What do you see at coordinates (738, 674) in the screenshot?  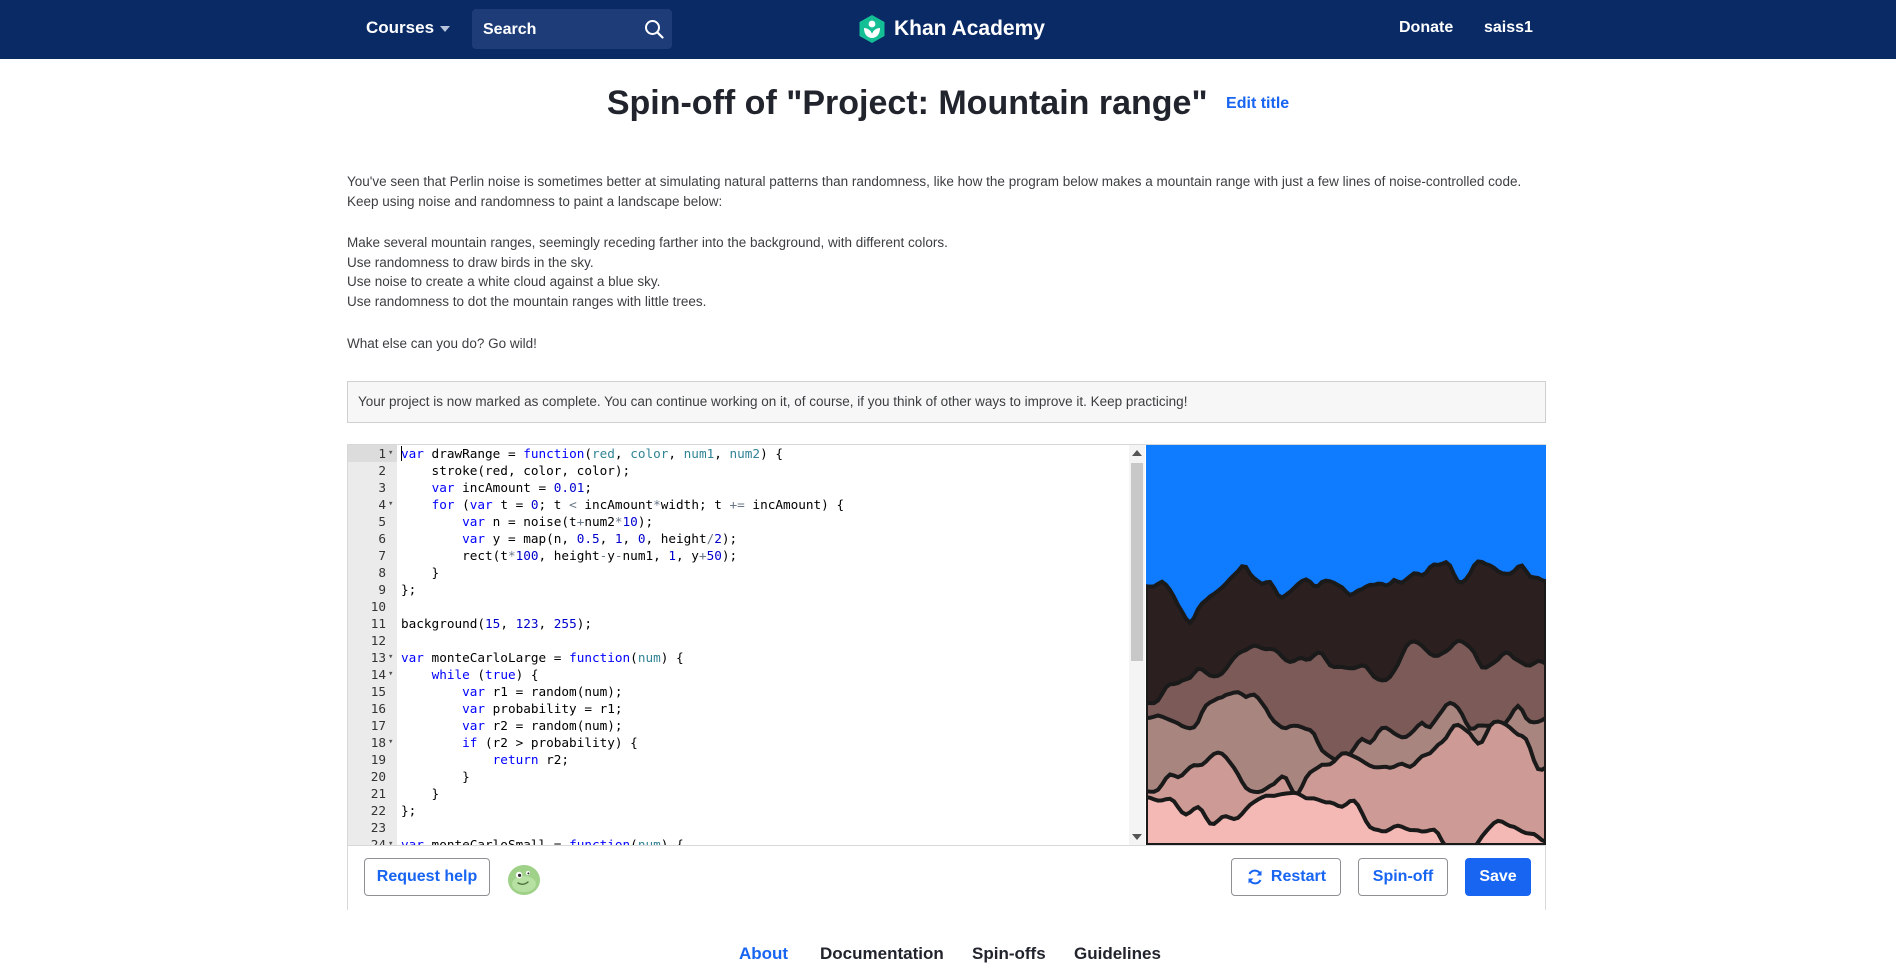 I see `code-line: 14 ▾ while (true) {` at bounding box center [738, 674].